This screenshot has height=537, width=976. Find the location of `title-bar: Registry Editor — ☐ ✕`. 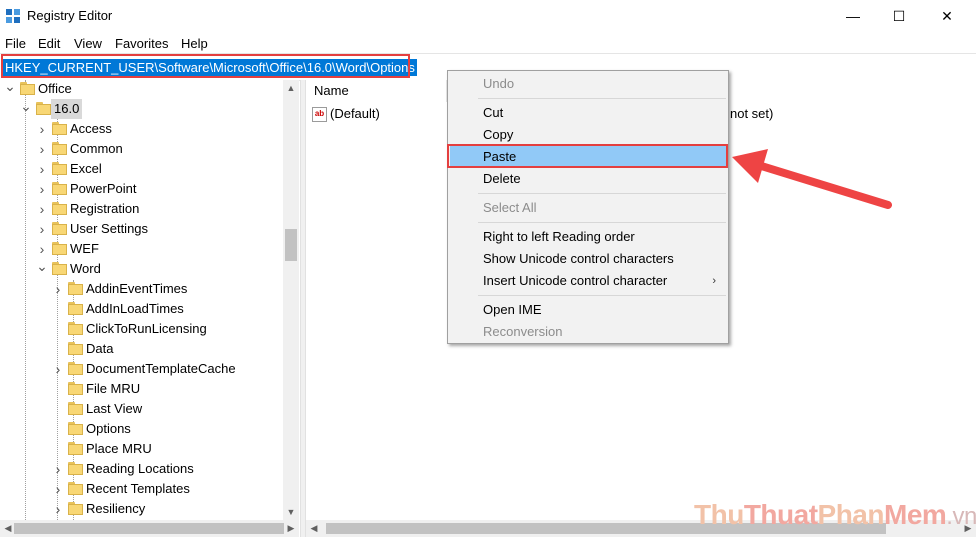

title-bar: Registry Editor — ☐ ✕ is located at coordinates (488, 16).